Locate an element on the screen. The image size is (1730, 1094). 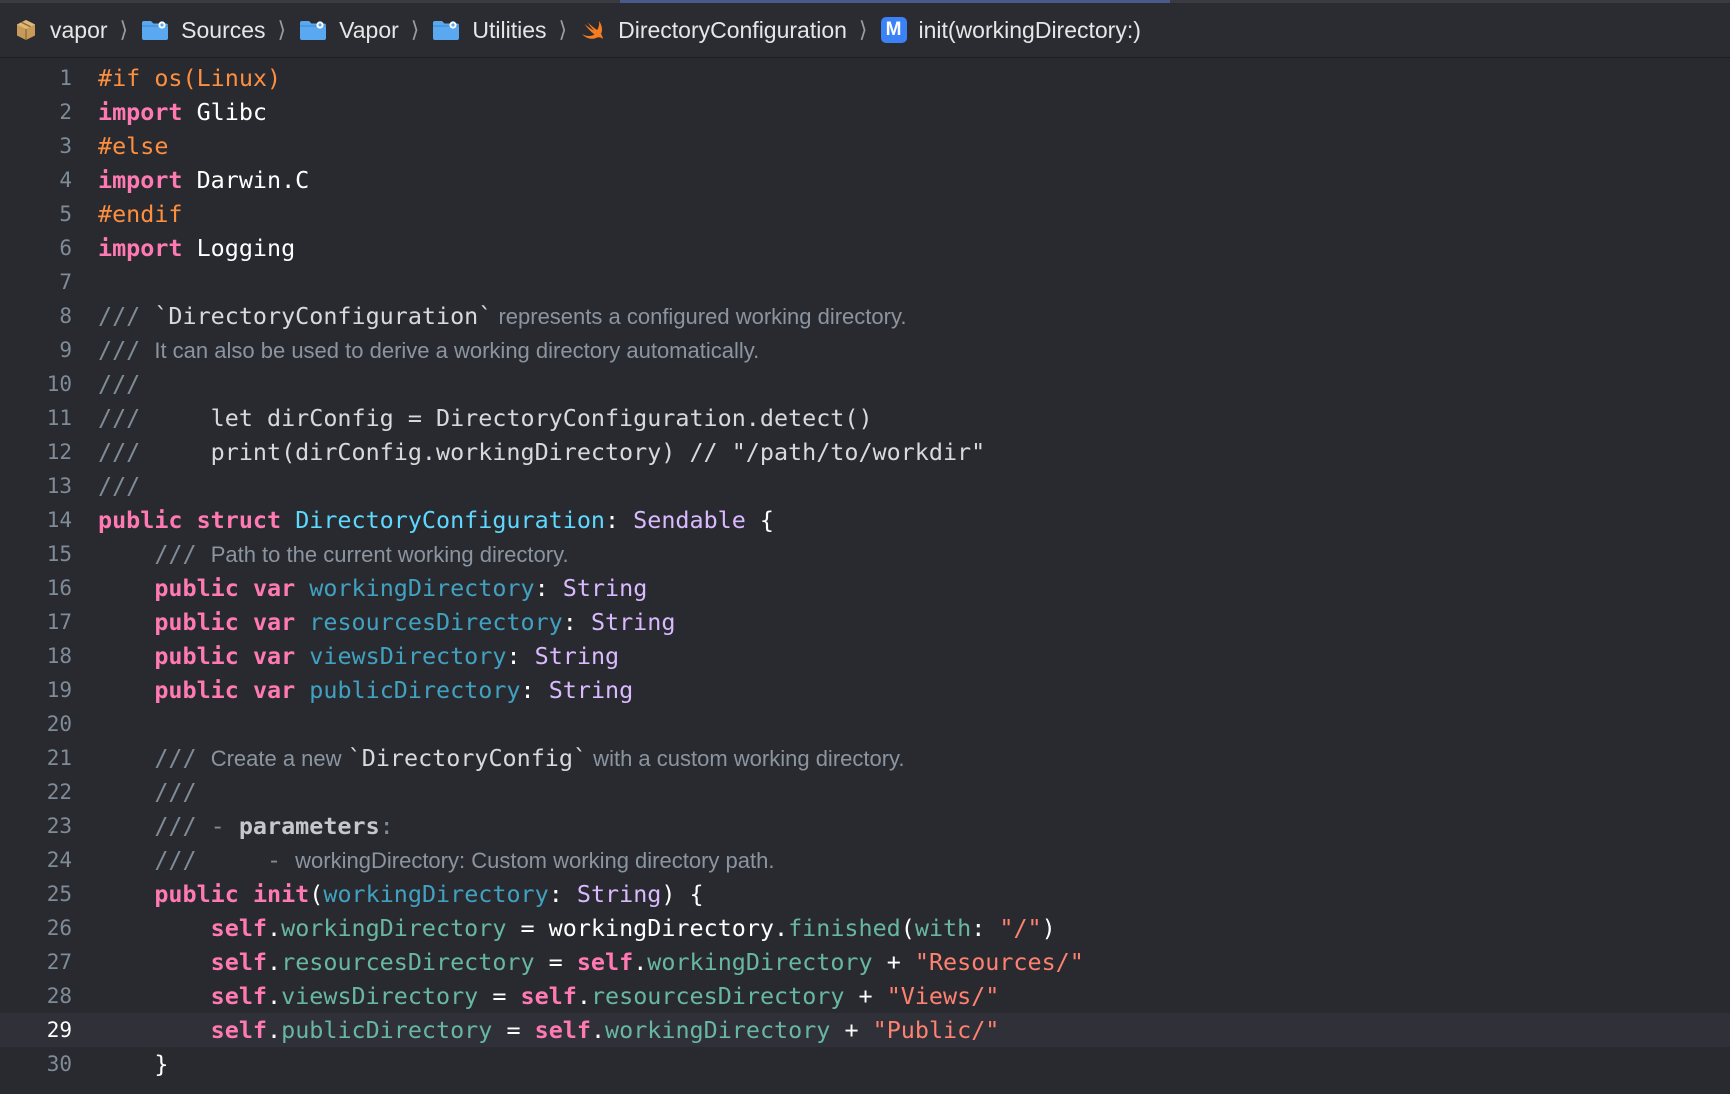
code-line: 4 import Darwin.C is located at coordinates (865, 180).